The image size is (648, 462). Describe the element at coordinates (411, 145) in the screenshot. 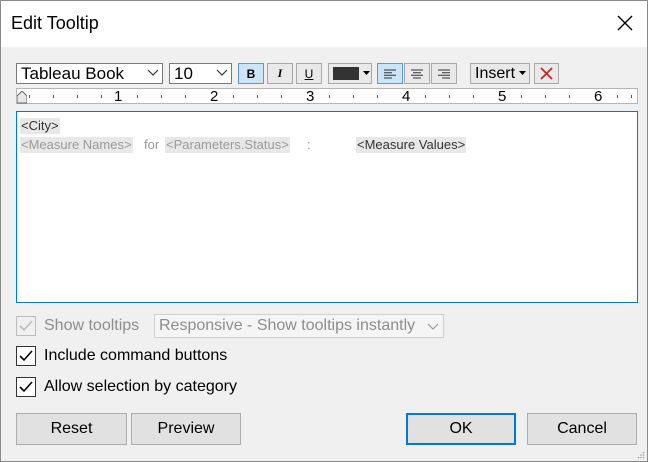

I see `measure-values-field: <Measure Values>` at that location.